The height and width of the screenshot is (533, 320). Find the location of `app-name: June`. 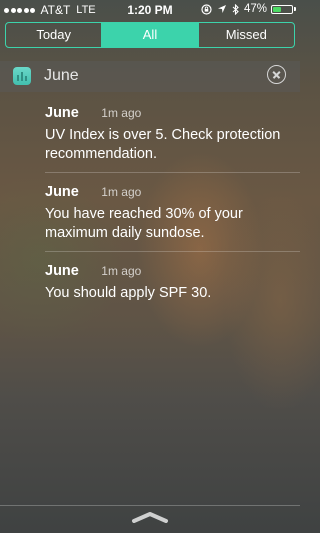

app-name: June is located at coordinates (61, 75).